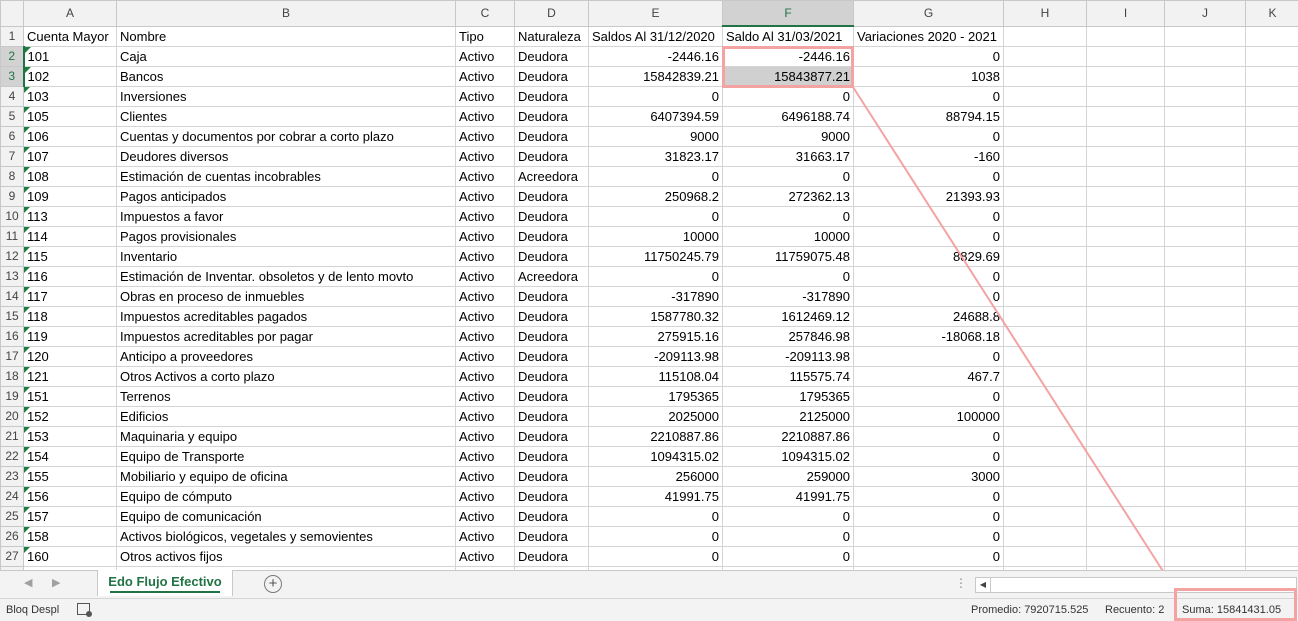 This screenshot has width=1298, height=621. Describe the element at coordinates (70, 296) in the screenshot. I see `cell-a-14: 117` at that location.